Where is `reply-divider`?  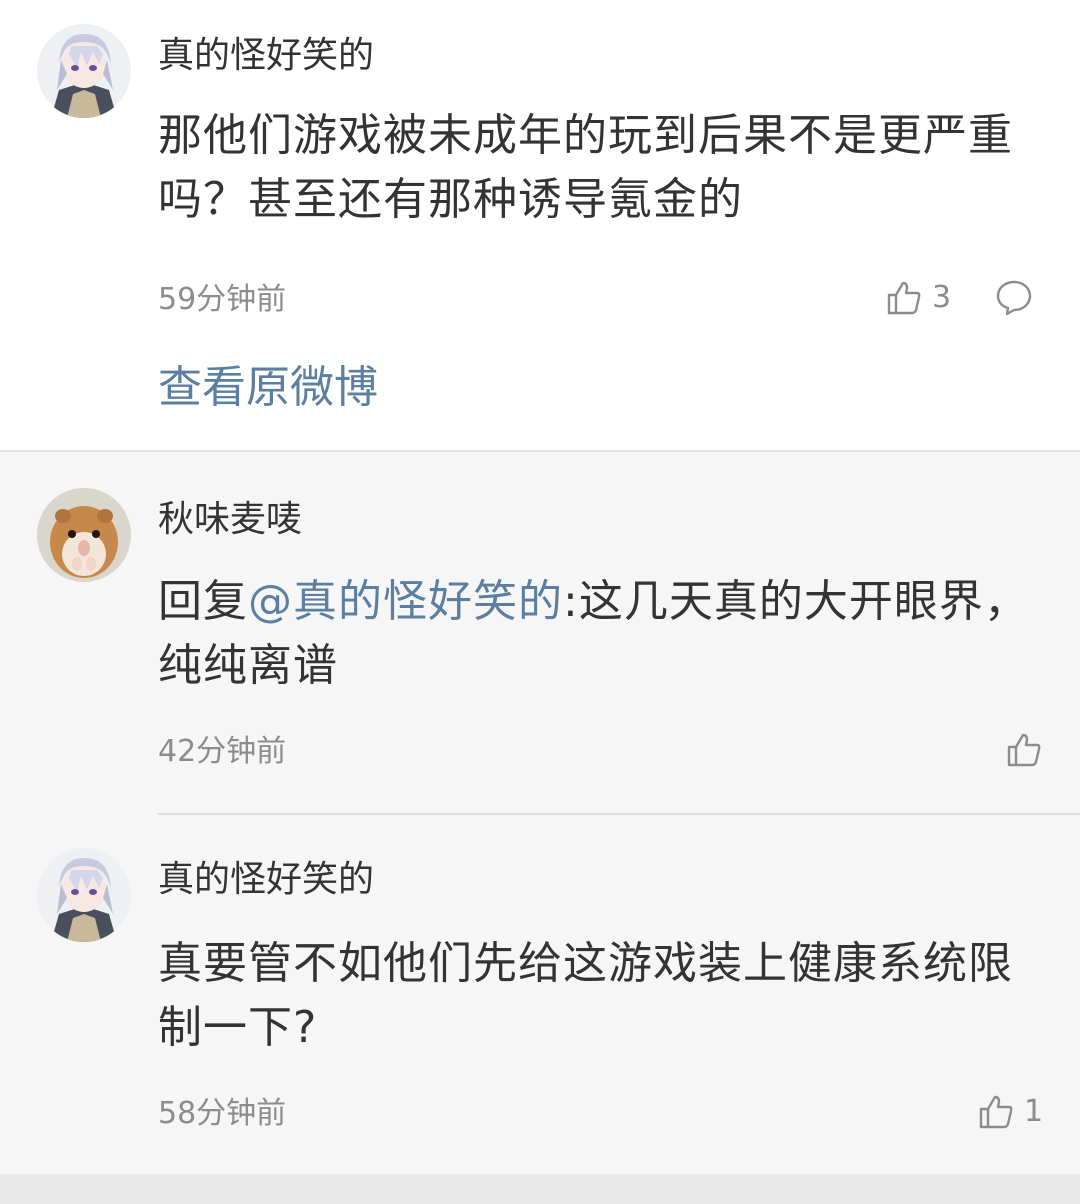
reply-divider is located at coordinates (619, 814).